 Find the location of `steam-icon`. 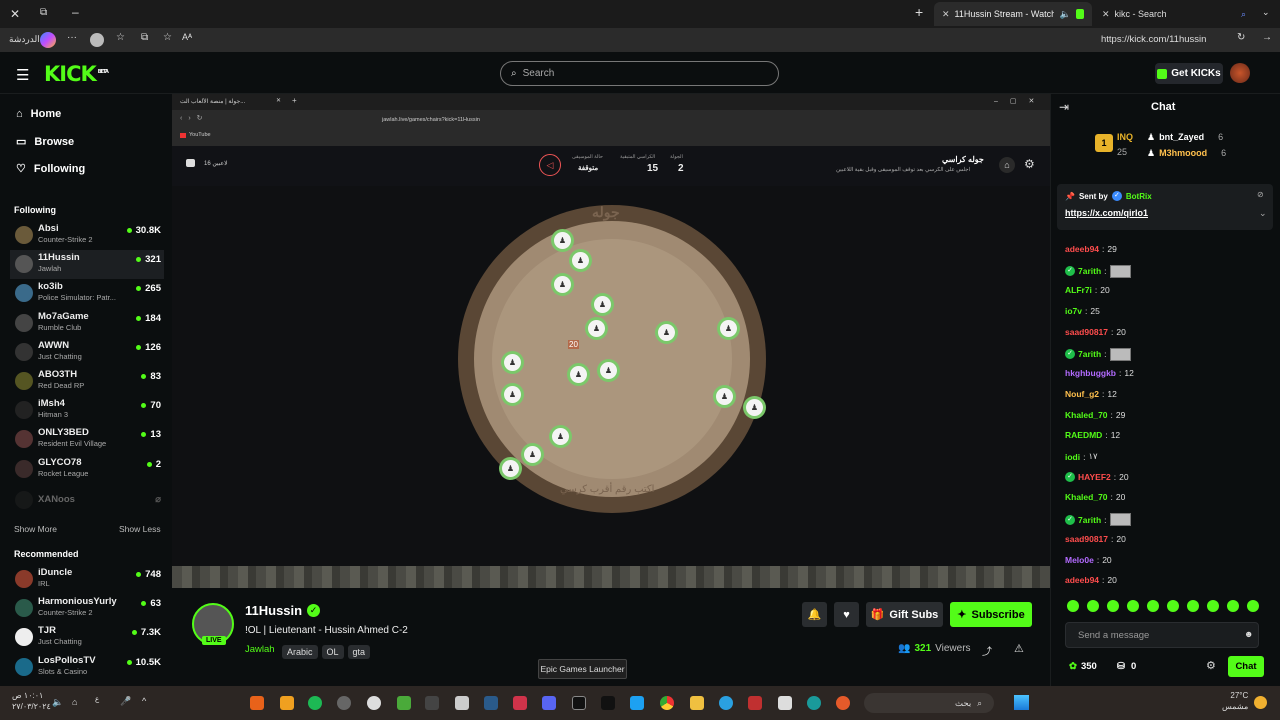

steam-icon is located at coordinates (491, 703).